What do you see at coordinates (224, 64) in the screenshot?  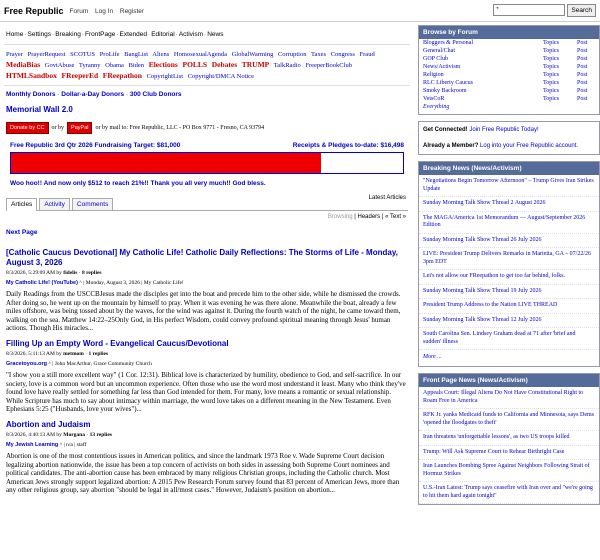 I see `topic-link: Debates` at bounding box center [224, 64].